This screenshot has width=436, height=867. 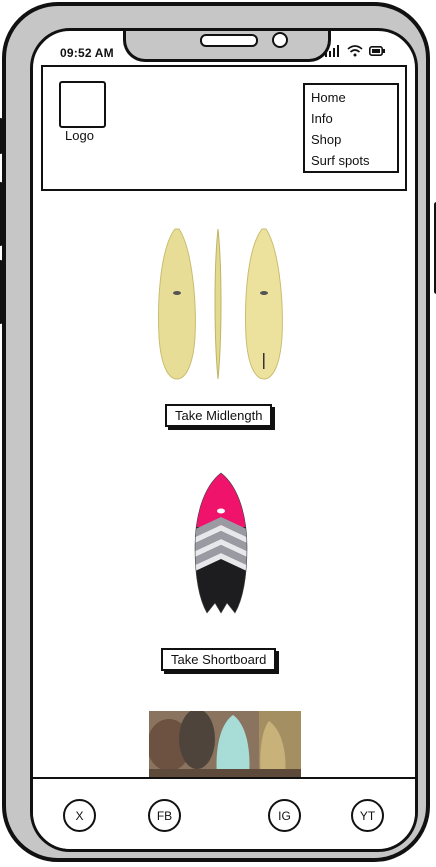 I want to click on social-fb: FB, so click(x=164, y=815).